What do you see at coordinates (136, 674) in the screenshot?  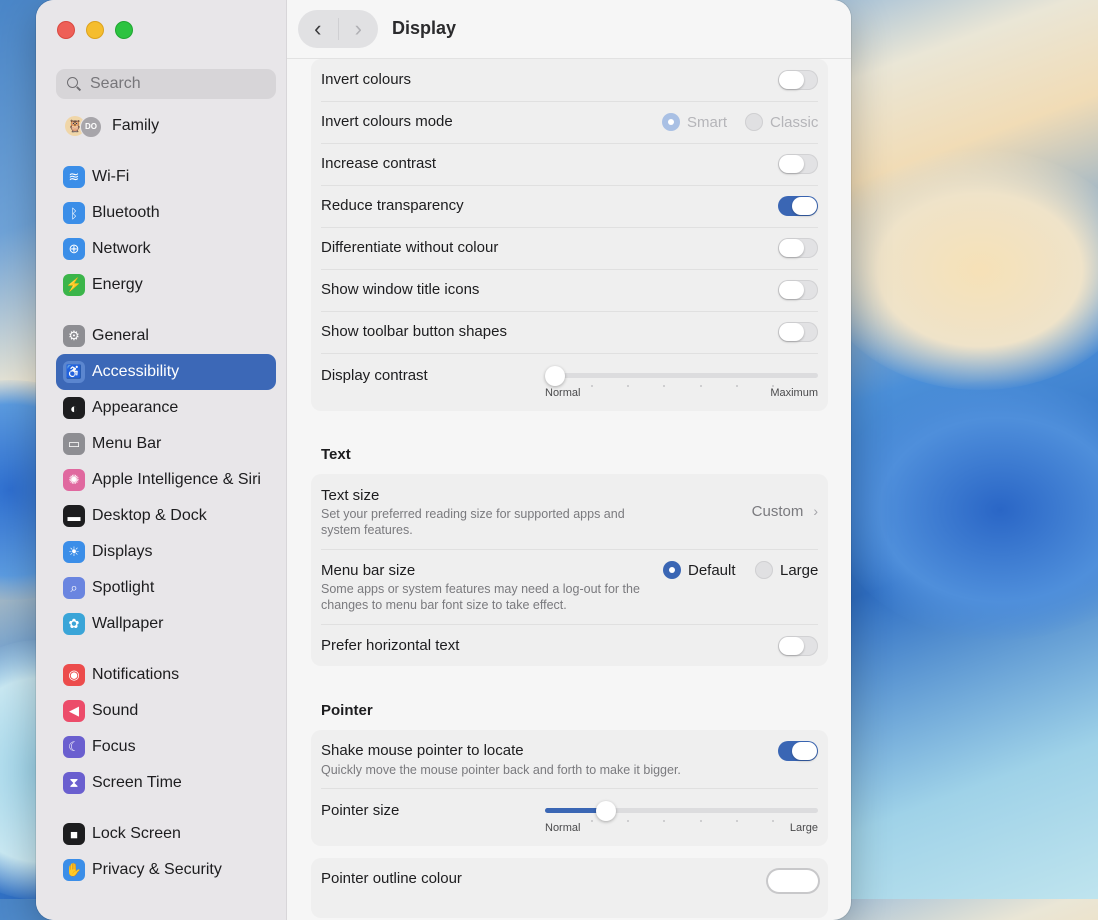 I see `sidebar-item-label: Notifications` at bounding box center [136, 674].